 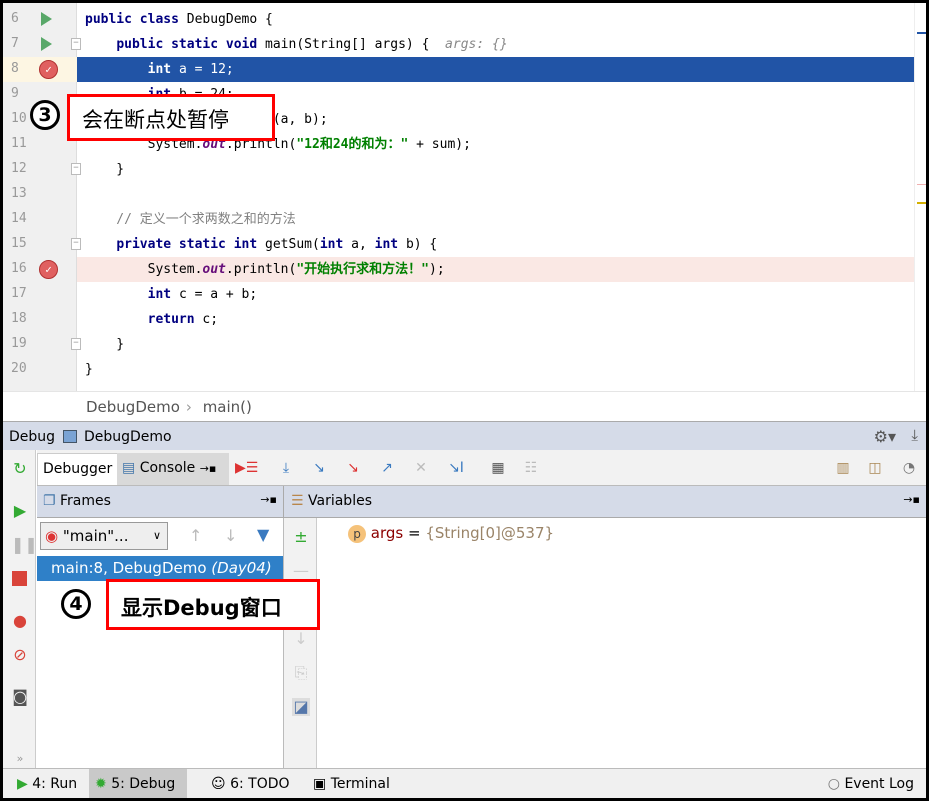 I want to click on step-into-icon: ↘, so click(x=319, y=468).